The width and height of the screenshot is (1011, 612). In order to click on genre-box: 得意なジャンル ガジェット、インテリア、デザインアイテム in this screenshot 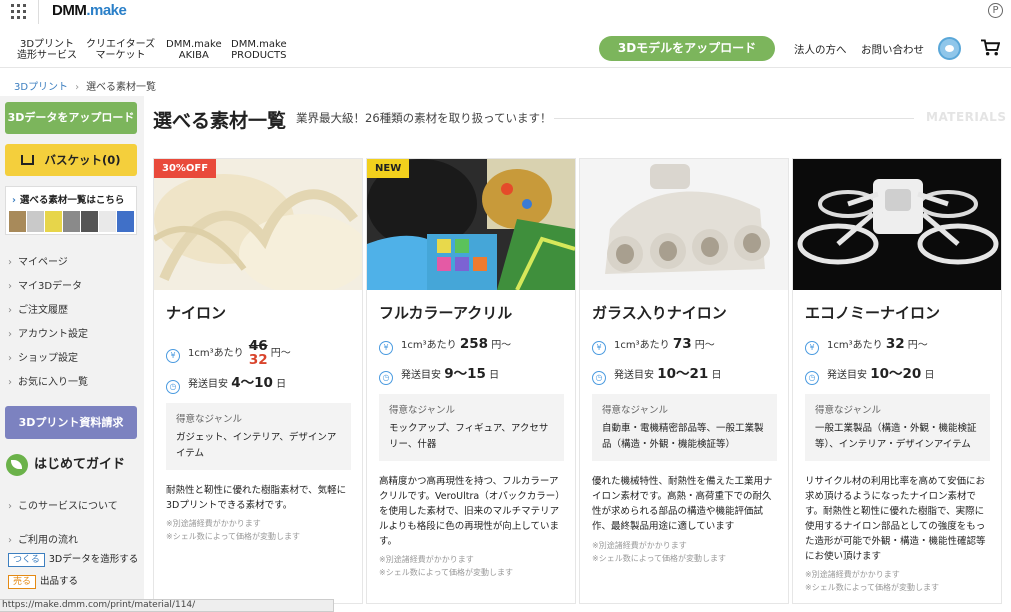, I will do `click(258, 436)`.